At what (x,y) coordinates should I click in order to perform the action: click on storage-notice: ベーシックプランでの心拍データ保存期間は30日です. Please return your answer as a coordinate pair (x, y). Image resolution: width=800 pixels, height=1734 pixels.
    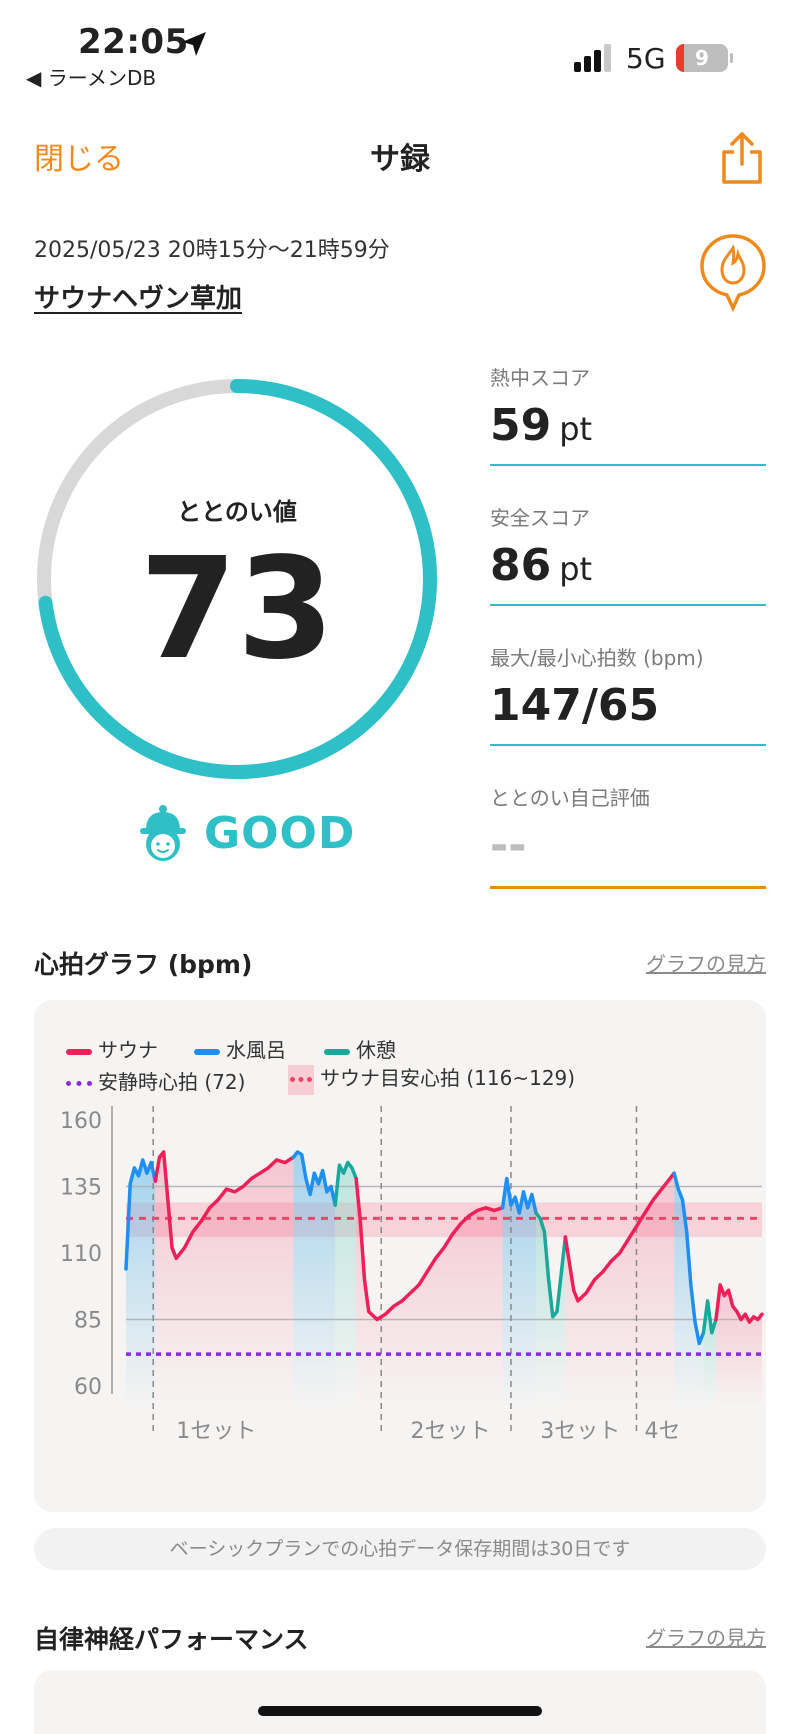
    Looking at the image, I should click on (400, 1549).